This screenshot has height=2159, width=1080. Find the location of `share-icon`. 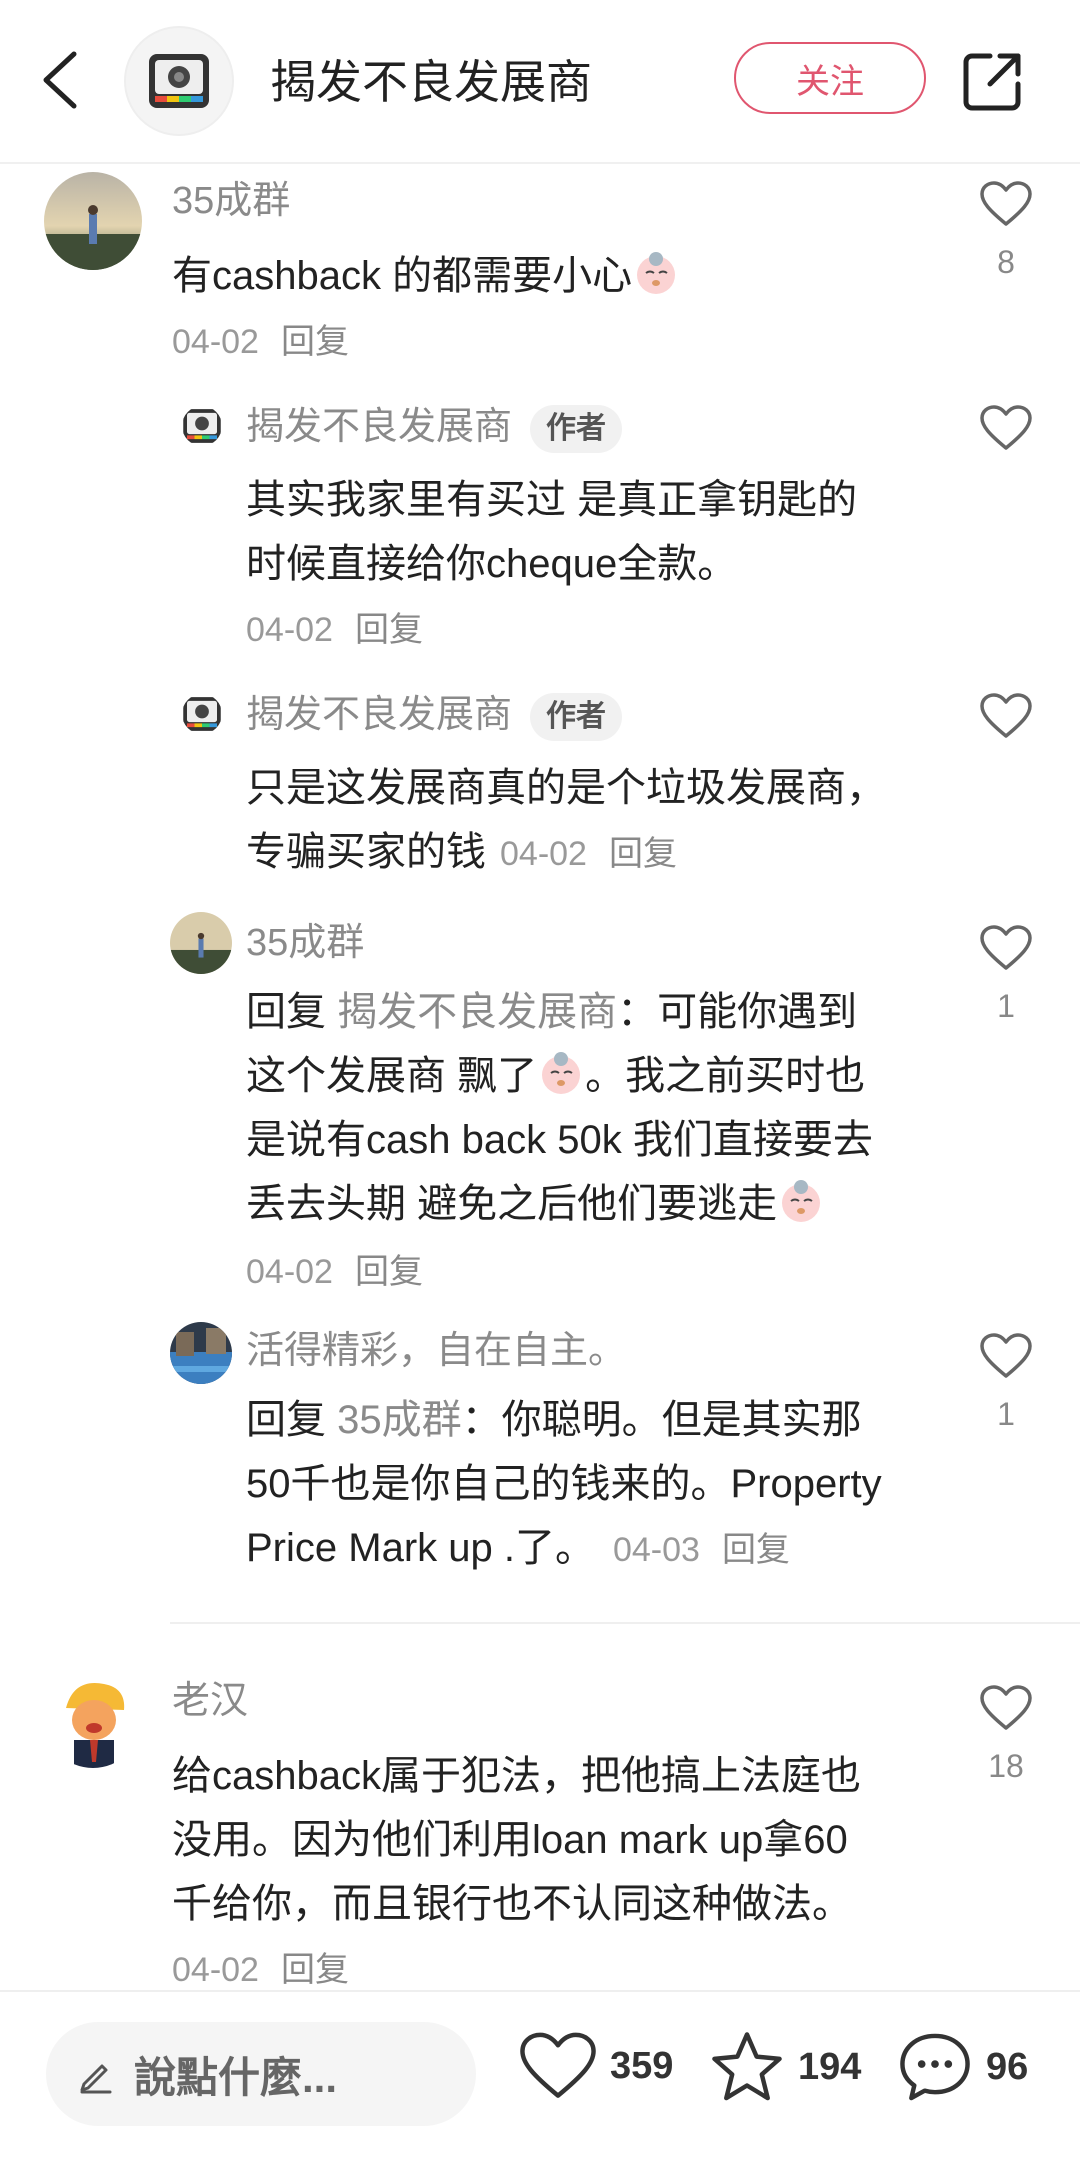

share-icon is located at coordinates (993, 81).